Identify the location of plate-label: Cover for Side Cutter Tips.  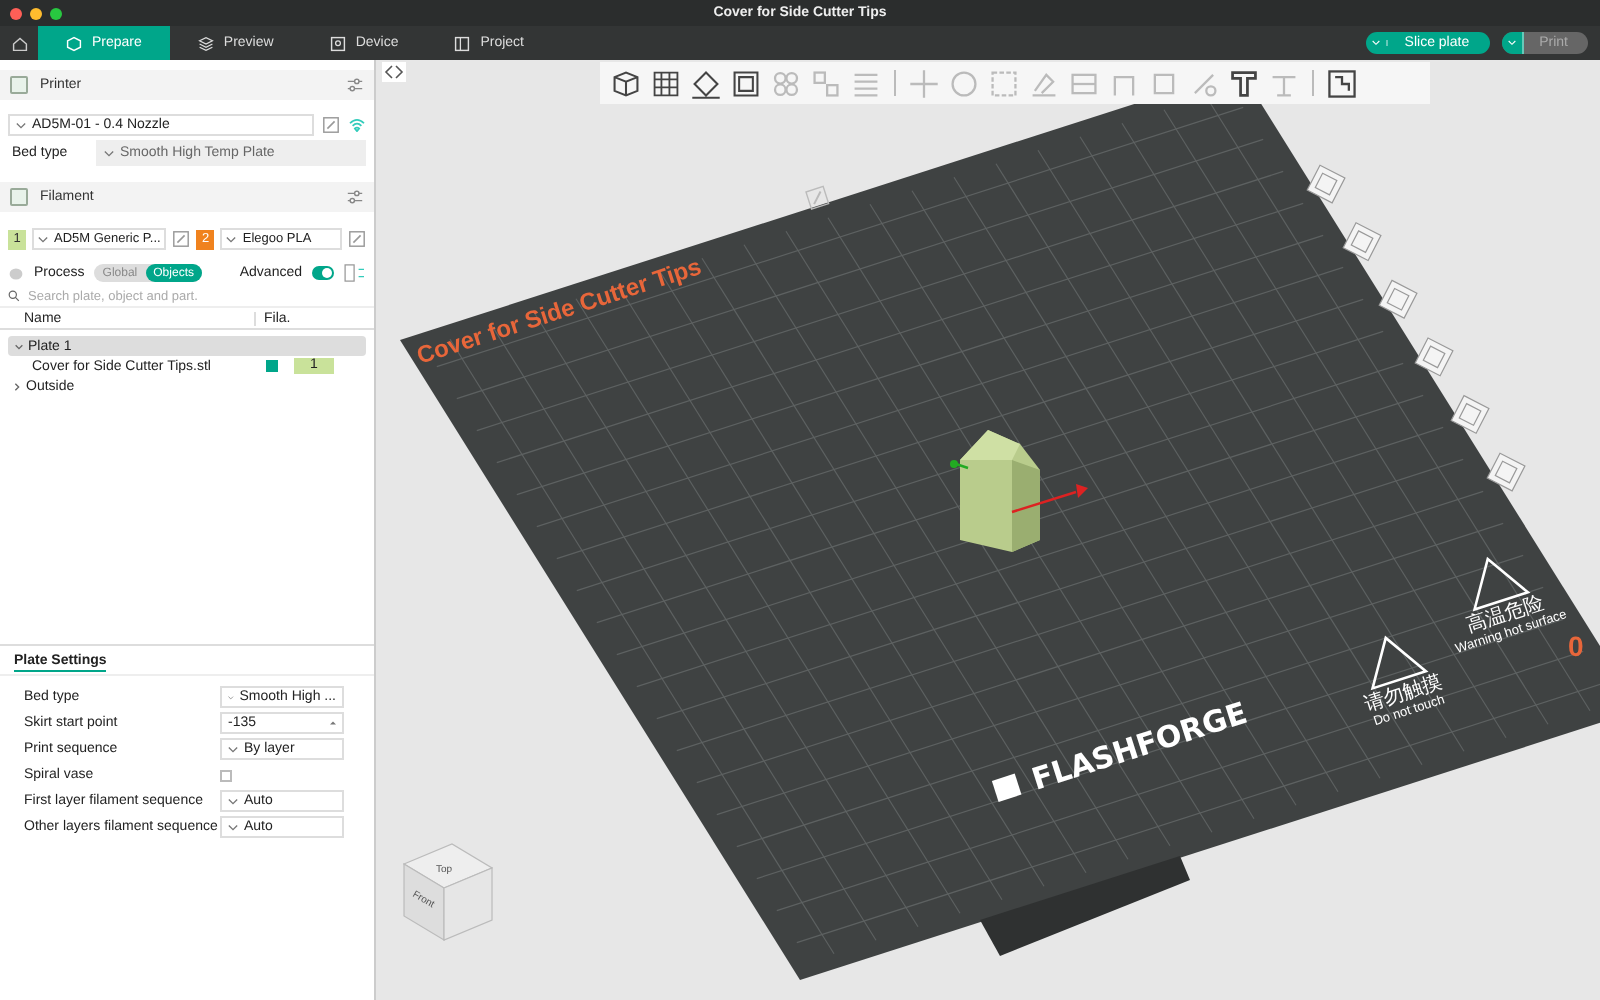
(559, 311).